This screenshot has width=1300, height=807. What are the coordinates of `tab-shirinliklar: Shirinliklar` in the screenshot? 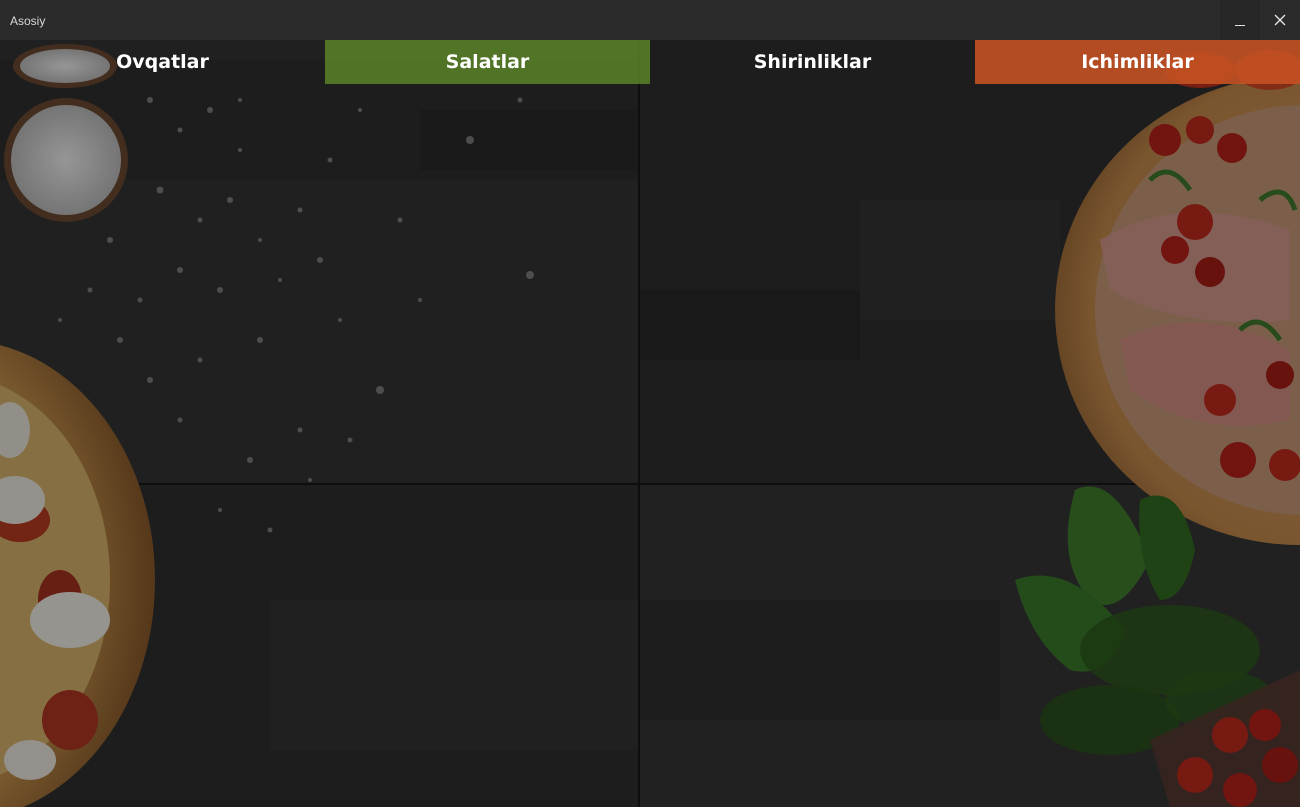 It's located at (812, 62).